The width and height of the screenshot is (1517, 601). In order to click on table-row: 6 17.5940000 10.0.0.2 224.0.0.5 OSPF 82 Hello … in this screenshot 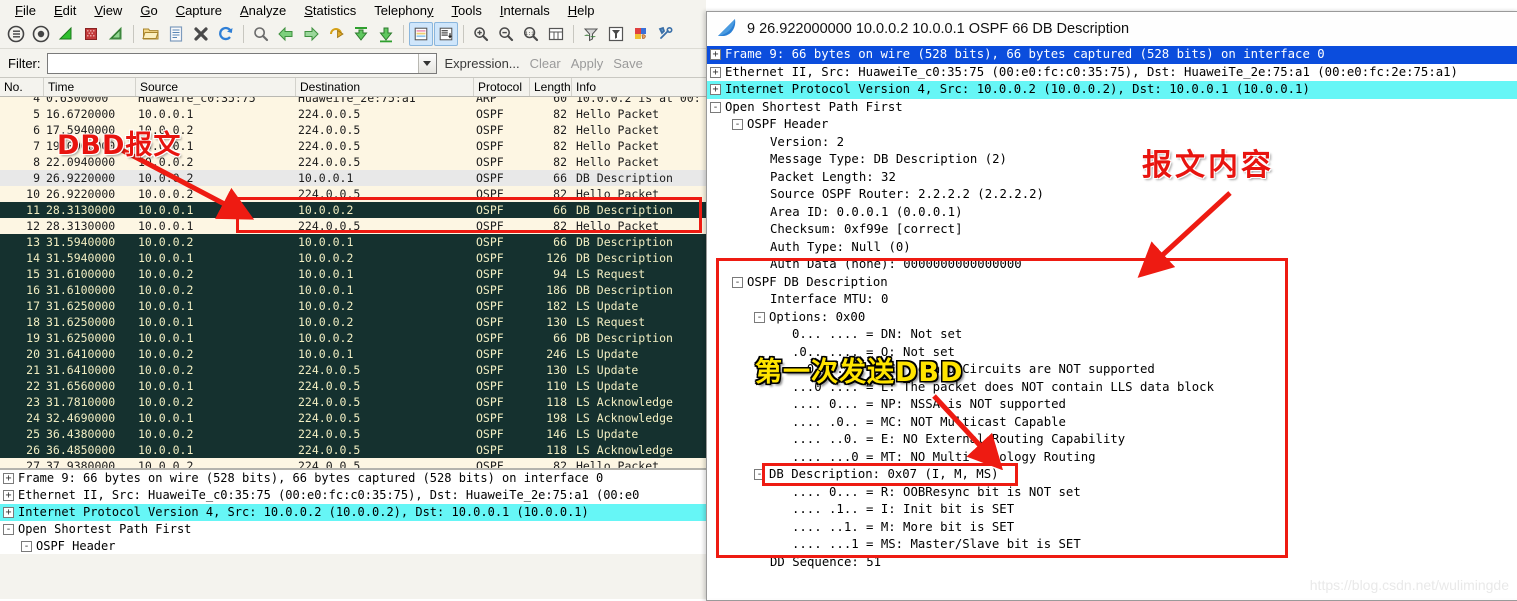, I will do `click(353, 130)`.